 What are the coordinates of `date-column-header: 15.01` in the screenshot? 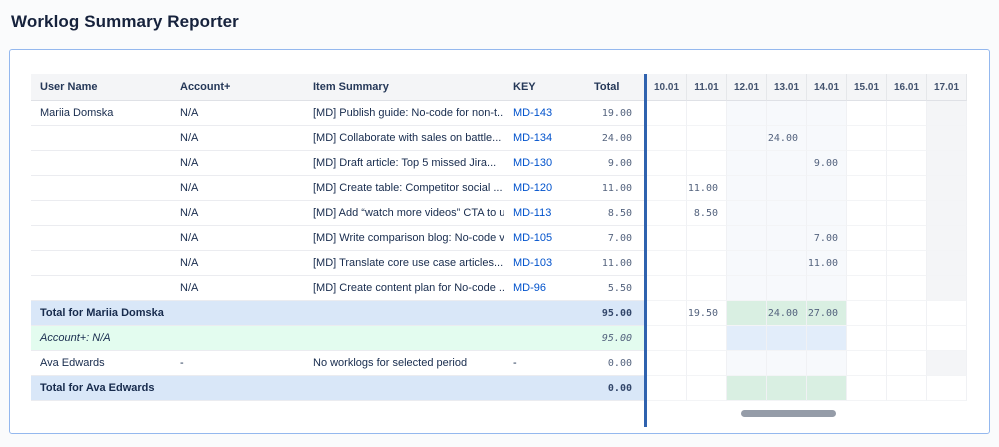 It's located at (867, 87).